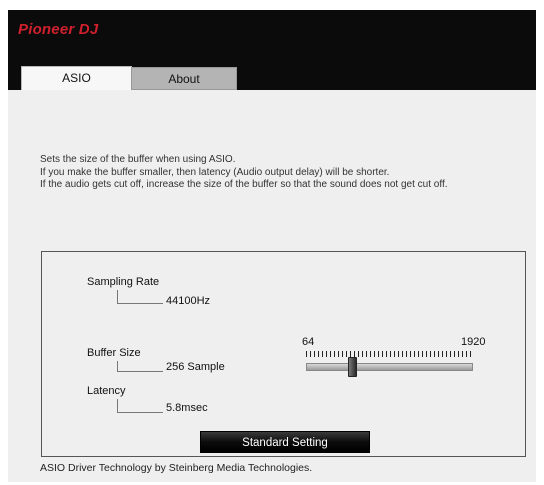 The height and width of the screenshot is (485, 544). What do you see at coordinates (389, 367) in the screenshot?
I see `buffer-size-slider-track` at bounding box center [389, 367].